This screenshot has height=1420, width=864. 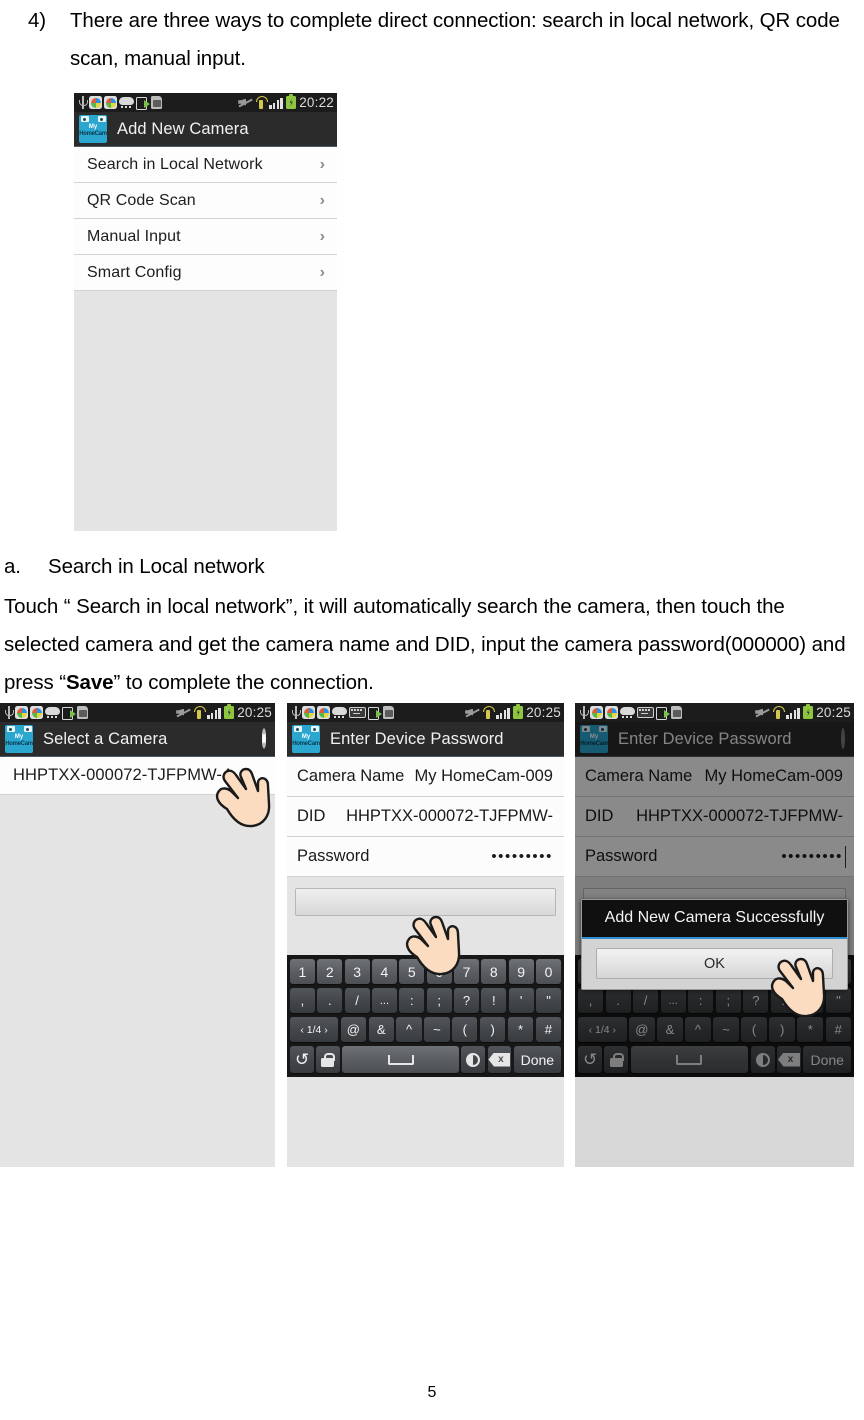 What do you see at coordinates (537, 1059) in the screenshot?
I see `key-done: Done` at bounding box center [537, 1059].